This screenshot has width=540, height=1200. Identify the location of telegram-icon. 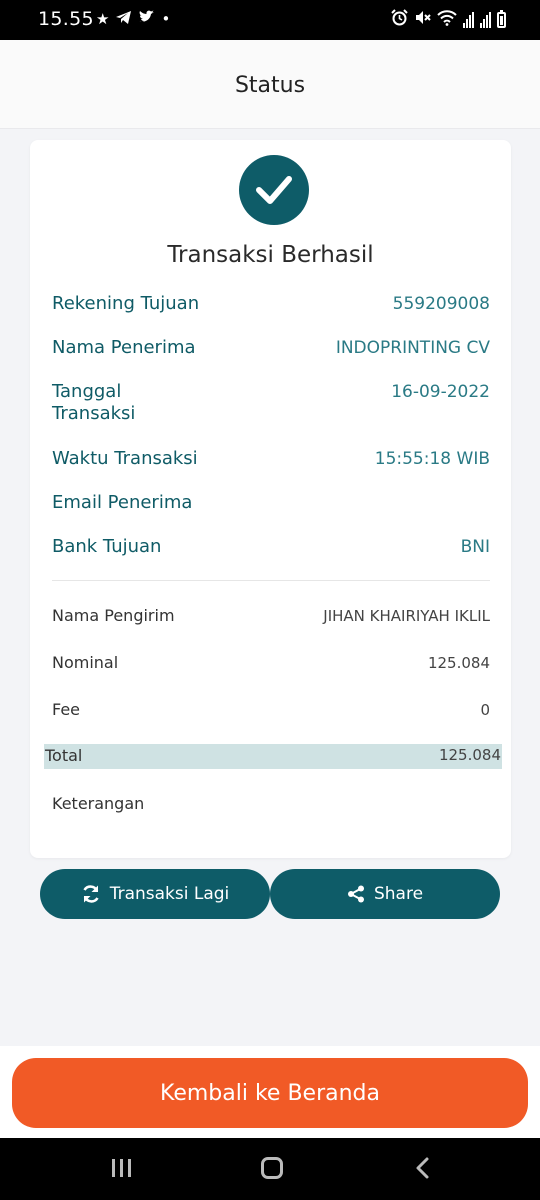
(123, 19).